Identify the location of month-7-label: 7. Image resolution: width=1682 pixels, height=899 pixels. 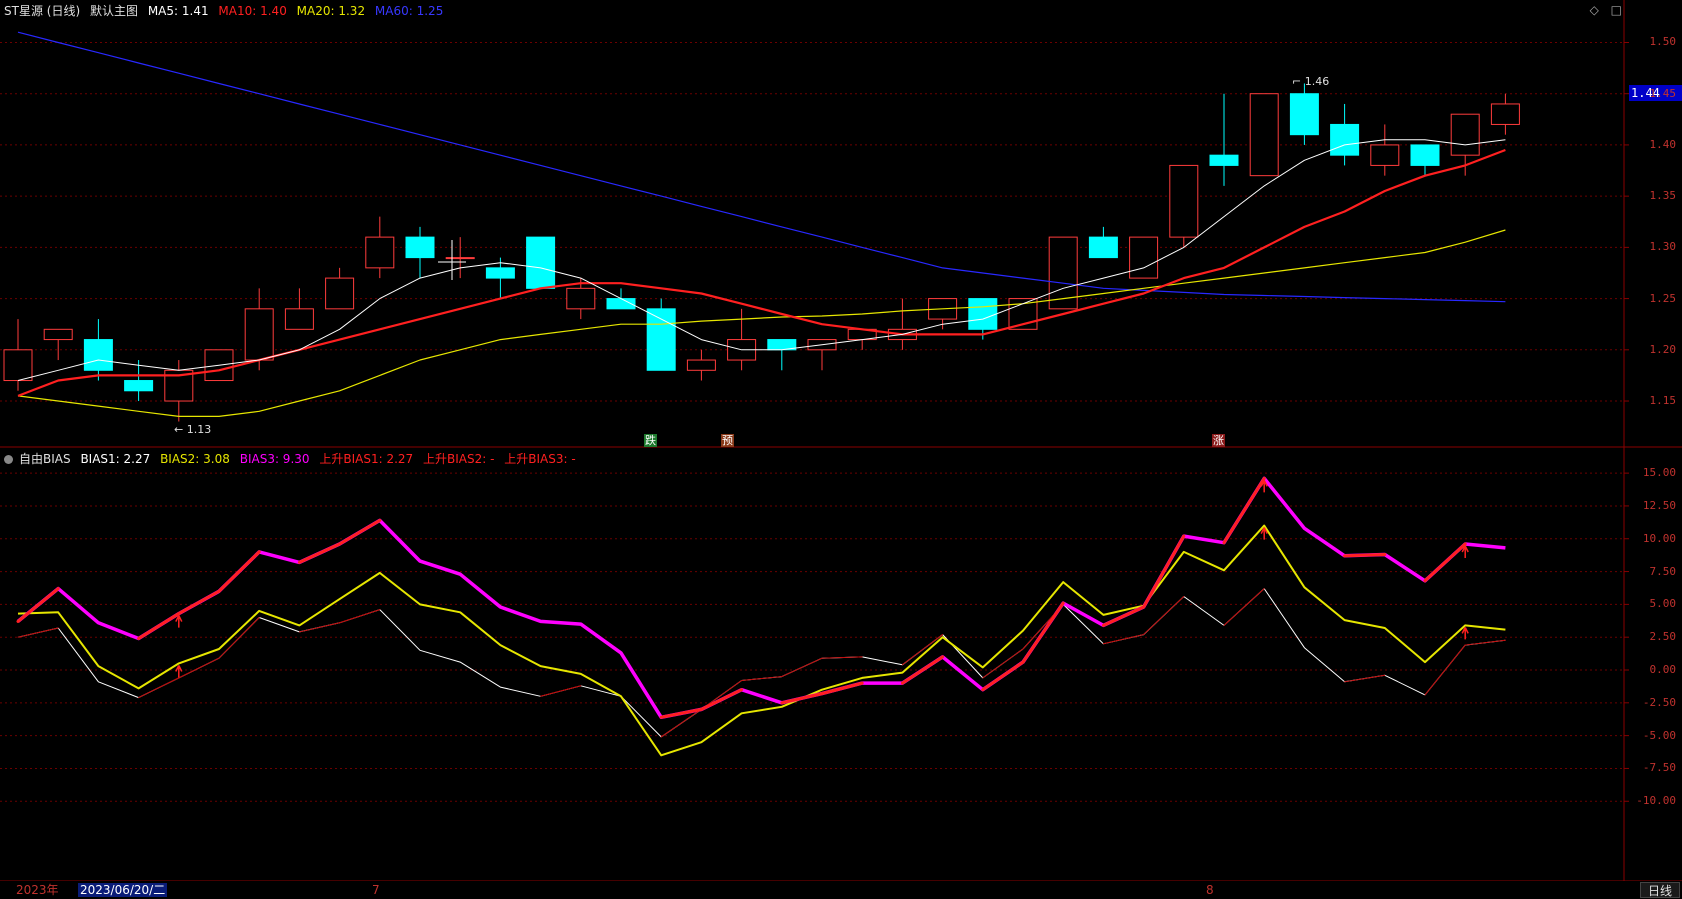
(376, 890).